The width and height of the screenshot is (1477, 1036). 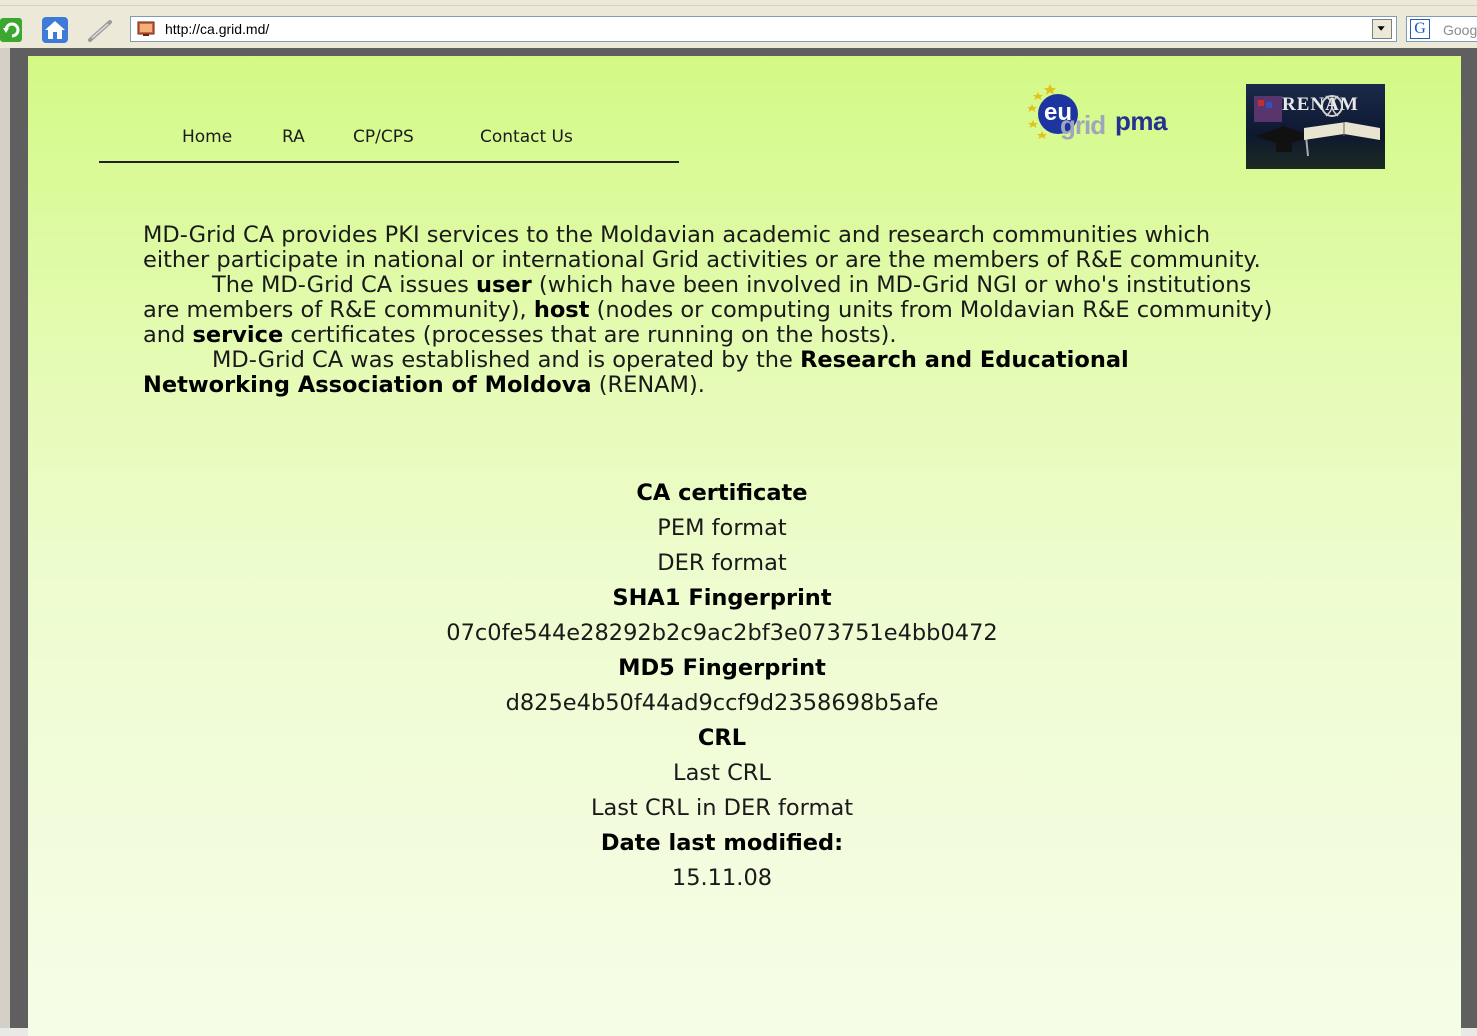 I want to click on ca-certificate-heading: CA certificate, so click(x=722, y=493).